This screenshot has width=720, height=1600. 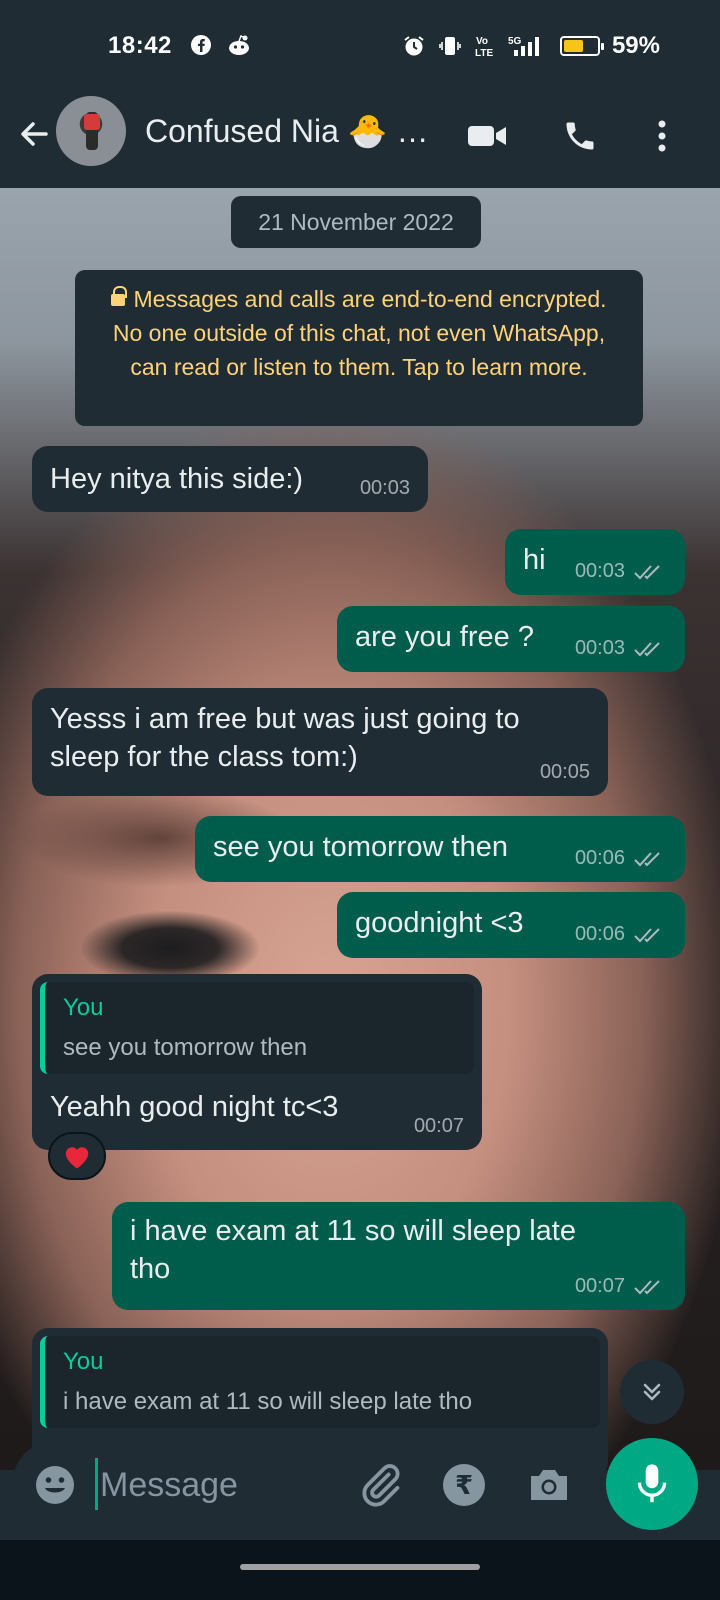 I want to click on microphone-button, so click(x=652, y=1484).